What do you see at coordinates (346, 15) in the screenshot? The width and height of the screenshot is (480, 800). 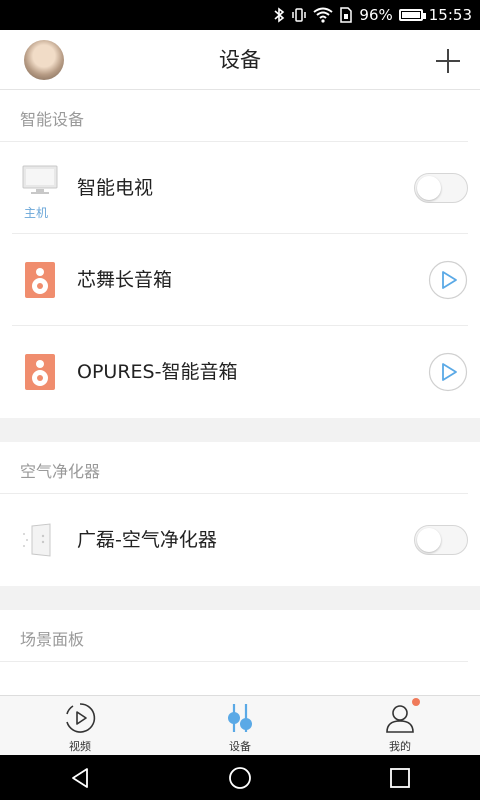 I see `sim-icon` at bounding box center [346, 15].